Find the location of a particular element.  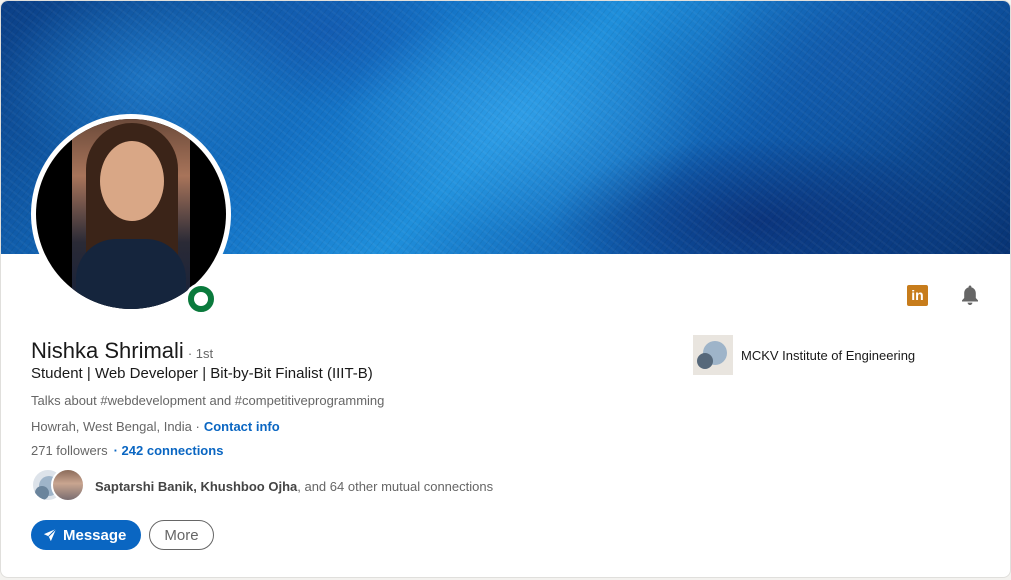

avatar is located at coordinates (68, 485).